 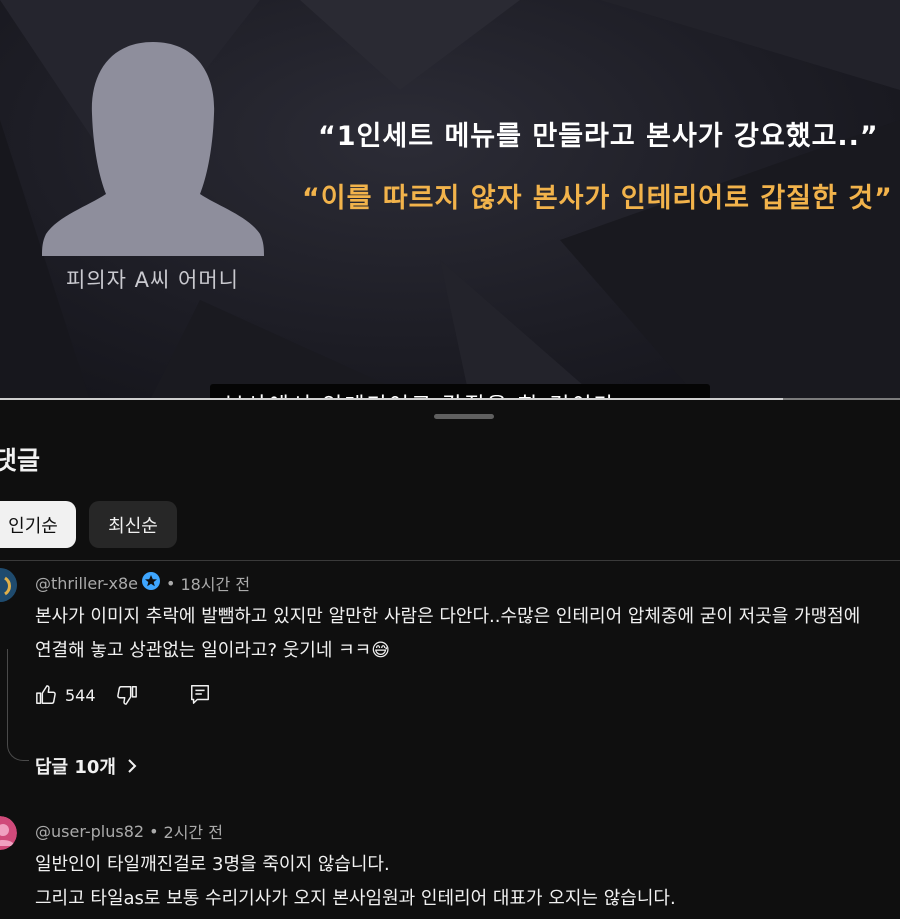 What do you see at coordinates (152, 280) in the screenshot?
I see `interviewee-caption: 피의자 A씨 어머니` at bounding box center [152, 280].